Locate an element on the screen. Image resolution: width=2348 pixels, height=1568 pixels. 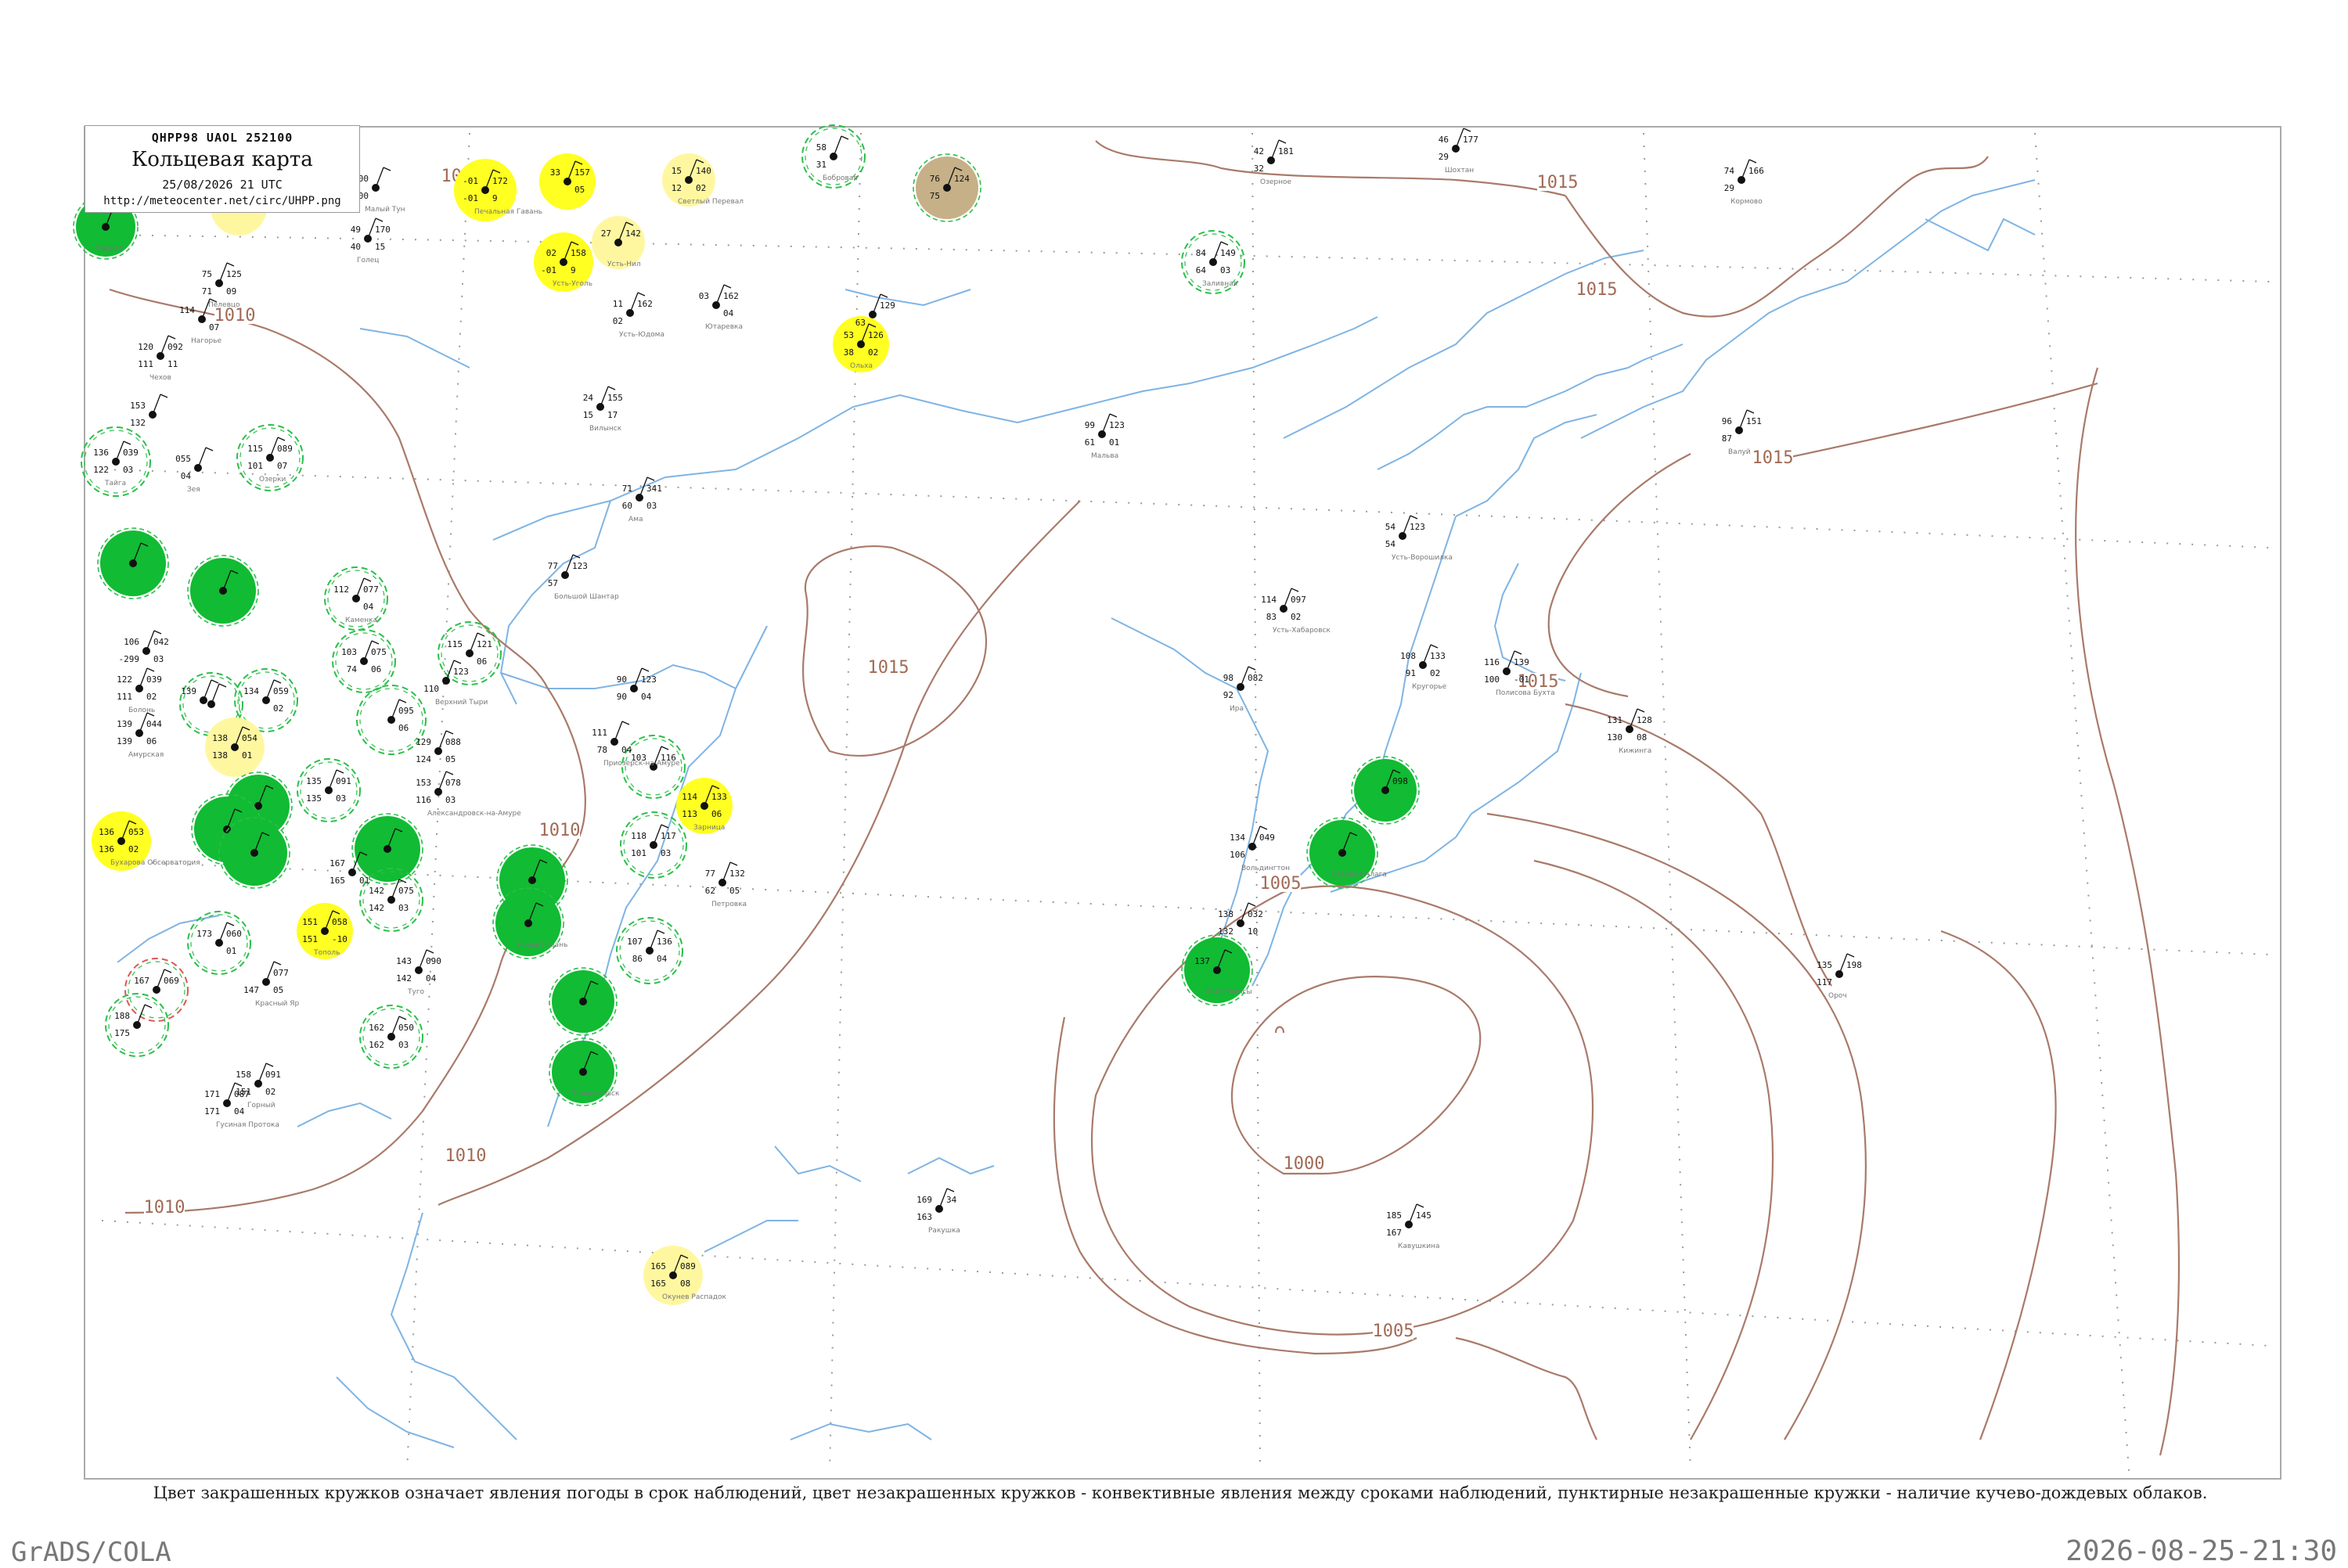
station-temperature: 171 is located at coordinates (212, 1094).